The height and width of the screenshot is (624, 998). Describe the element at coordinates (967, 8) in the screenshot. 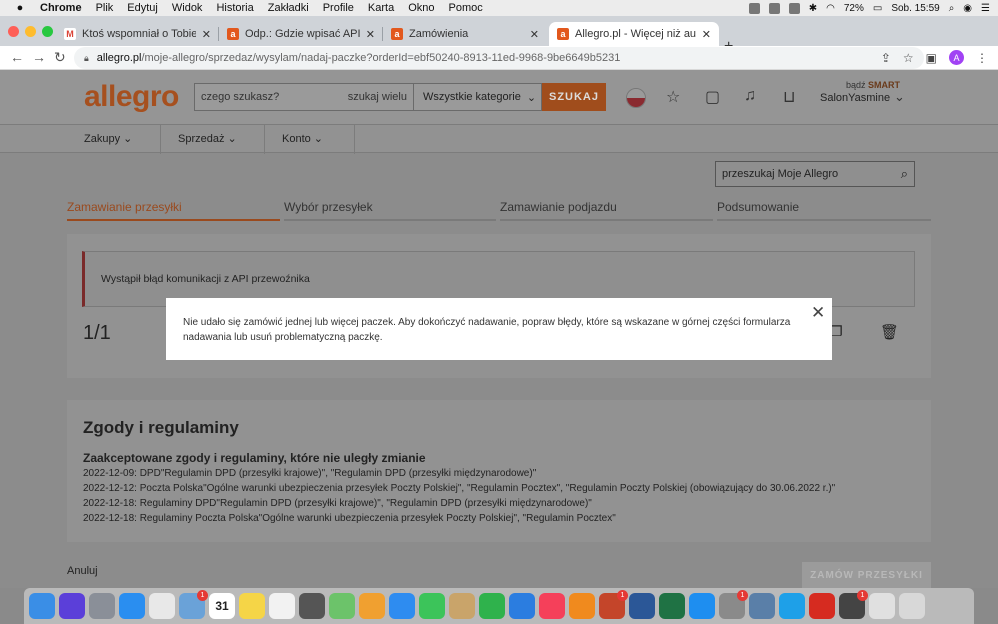

I see `siri-icon: ◉` at that location.